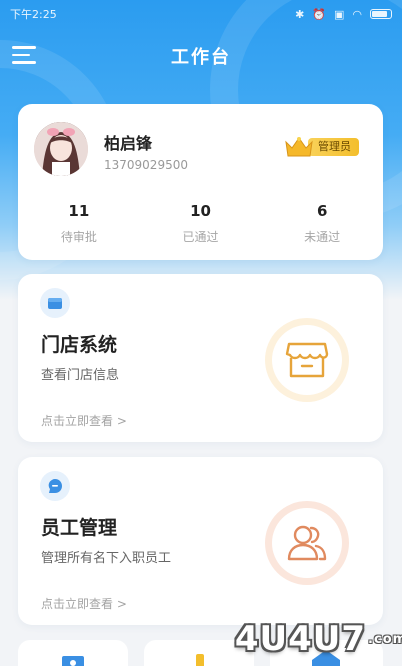  I want to click on entry-title: 员工管理, so click(79, 528).